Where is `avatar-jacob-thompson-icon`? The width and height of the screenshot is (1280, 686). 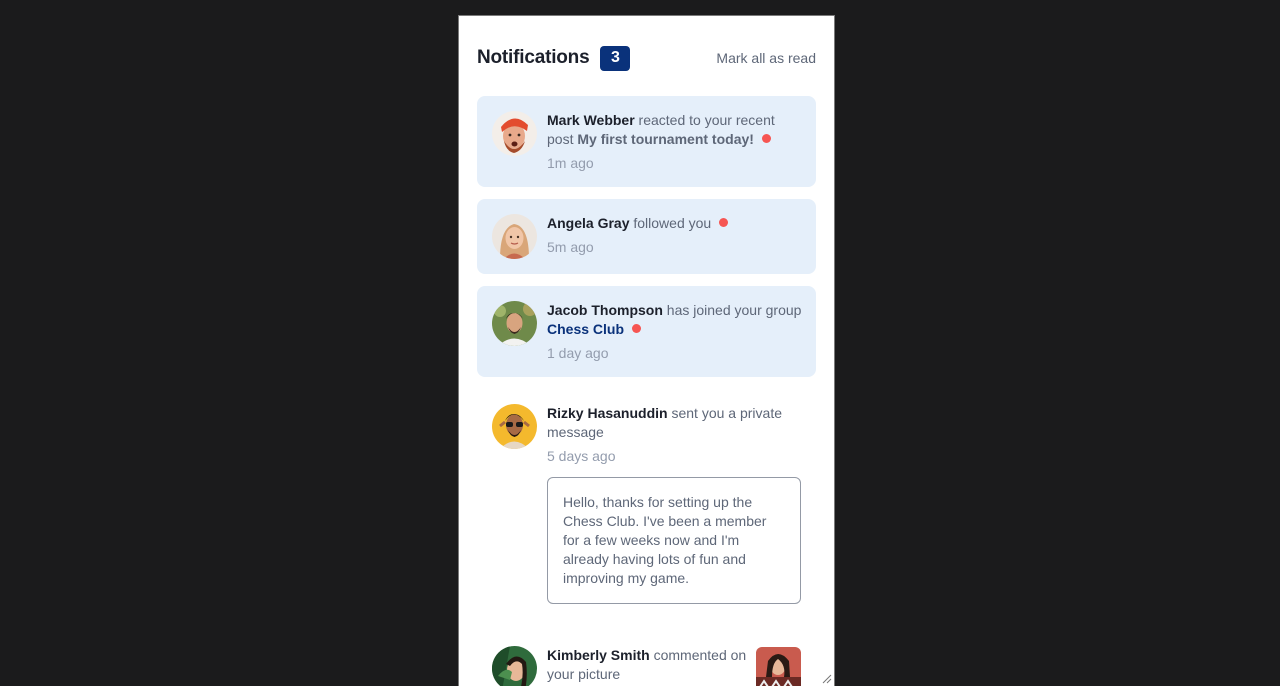 avatar-jacob-thompson-icon is located at coordinates (514, 323).